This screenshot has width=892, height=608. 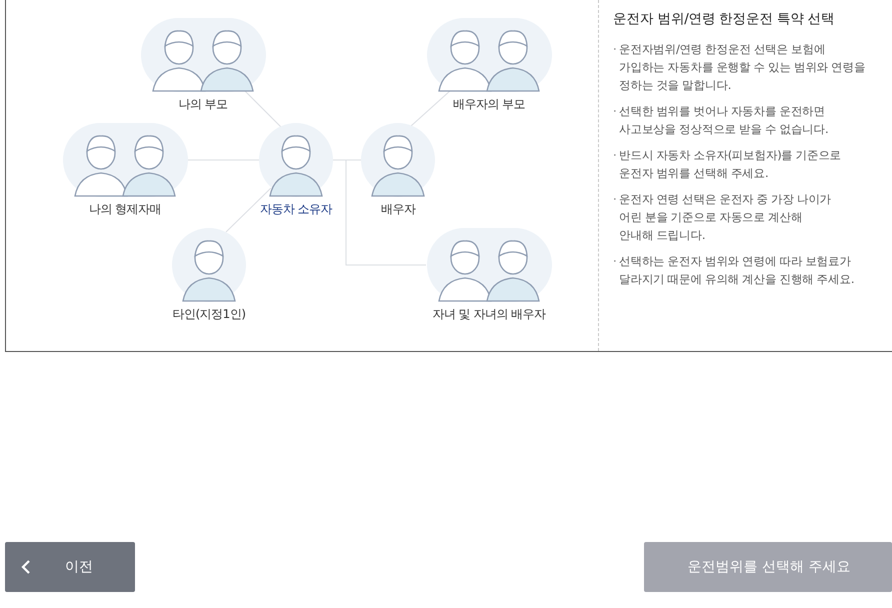 I want to click on node-label: 자동차 소유자, so click(x=296, y=209).